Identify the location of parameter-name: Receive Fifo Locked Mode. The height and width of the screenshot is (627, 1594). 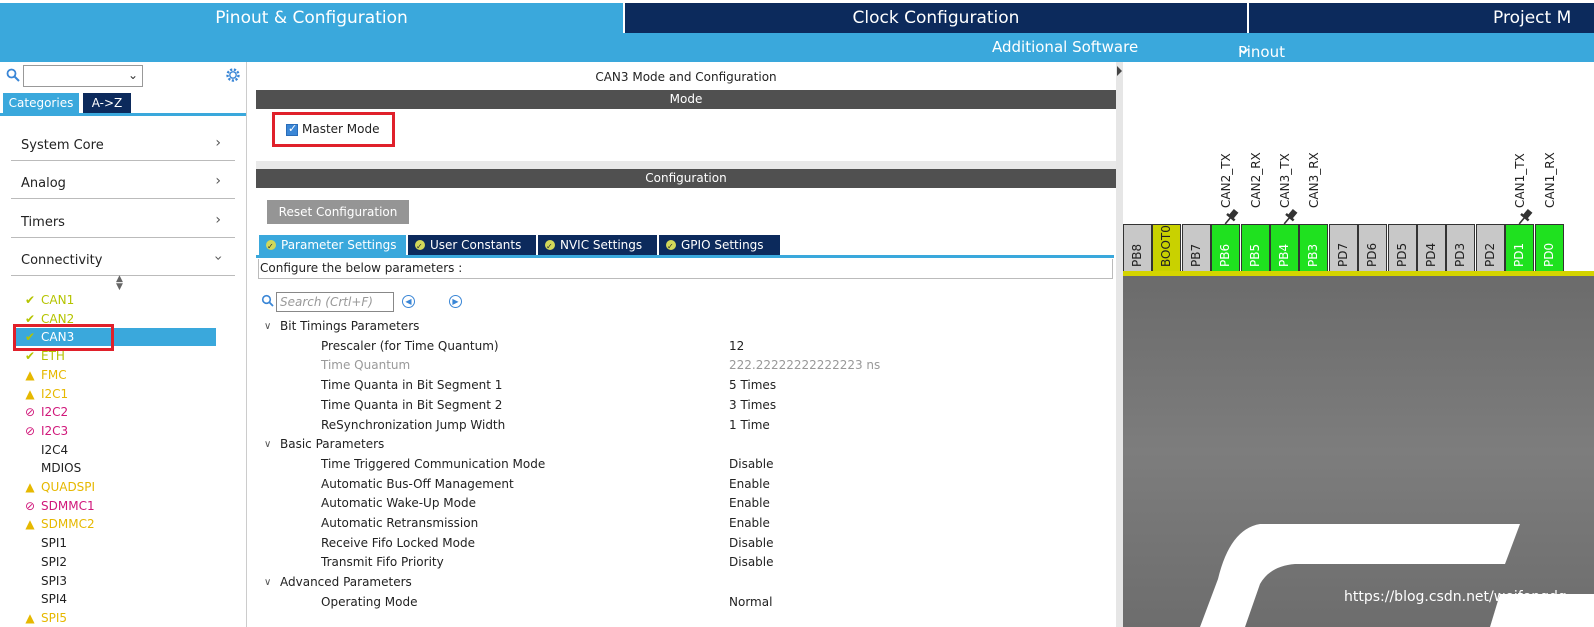
(398, 542).